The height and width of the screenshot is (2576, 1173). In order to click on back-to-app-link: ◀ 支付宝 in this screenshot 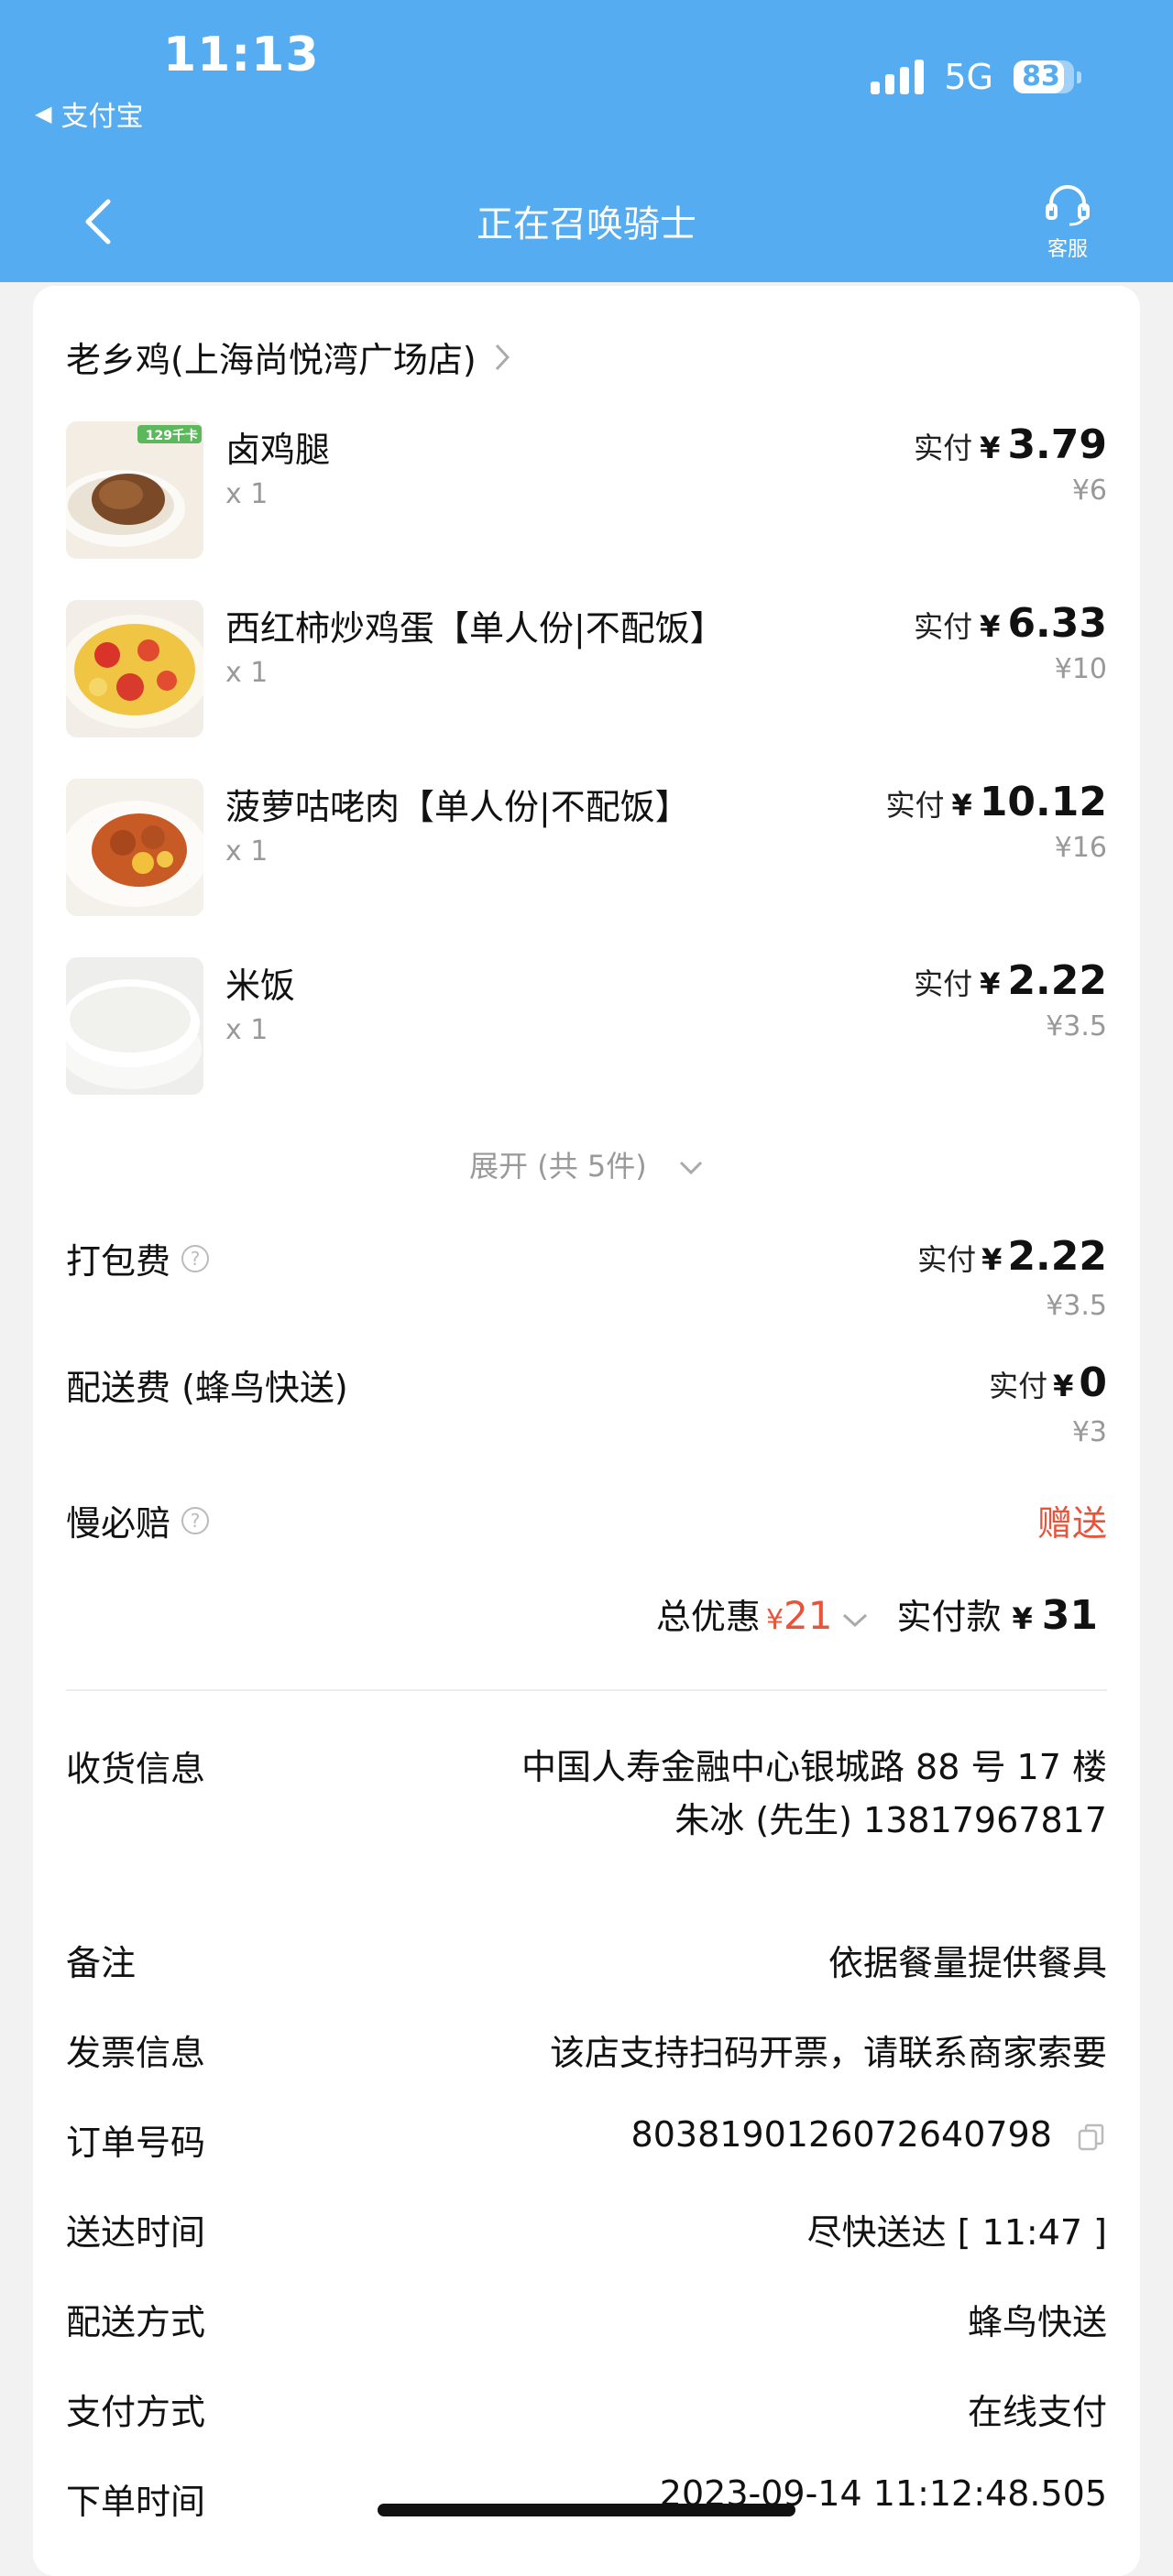, I will do `click(89, 114)`.